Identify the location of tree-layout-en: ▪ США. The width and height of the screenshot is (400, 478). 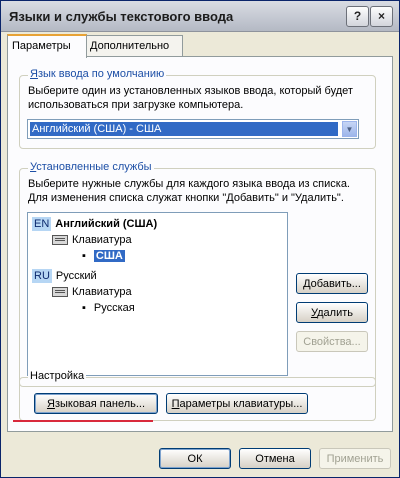
(103, 256).